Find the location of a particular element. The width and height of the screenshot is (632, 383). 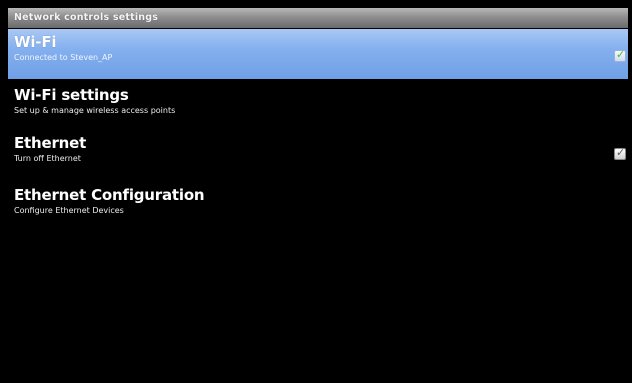

title-bar: Network controls settings is located at coordinates (318, 18).